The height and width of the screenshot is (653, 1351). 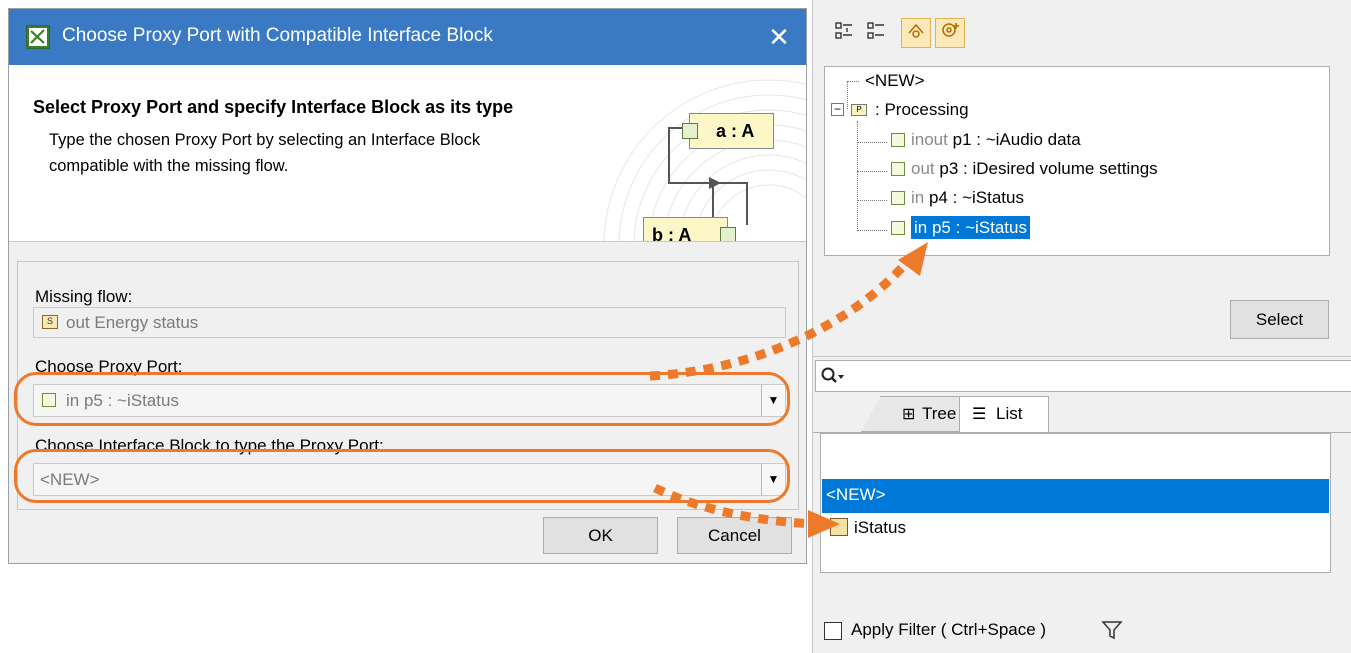 What do you see at coordinates (949, 629) in the screenshot?
I see `apply-filter-label: Apply Filter ( Ctrl+Space )` at bounding box center [949, 629].